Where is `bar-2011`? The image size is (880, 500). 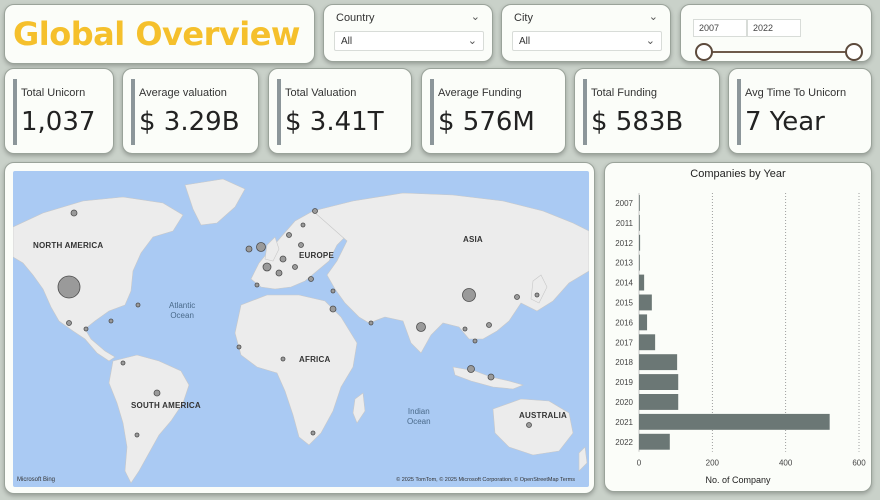
bar-2011 is located at coordinates (639, 222).